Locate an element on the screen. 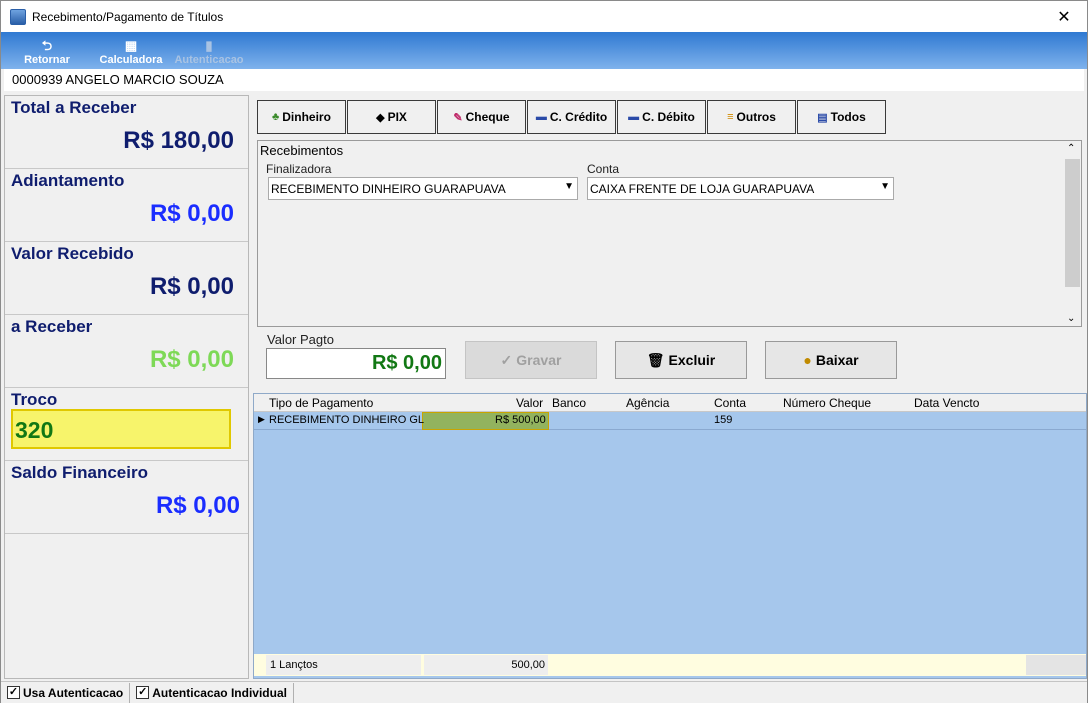 Image resolution: width=1088 pixels, height=703 pixels. tab-todos: ▤ Todos is located at coordinates (841, 117).